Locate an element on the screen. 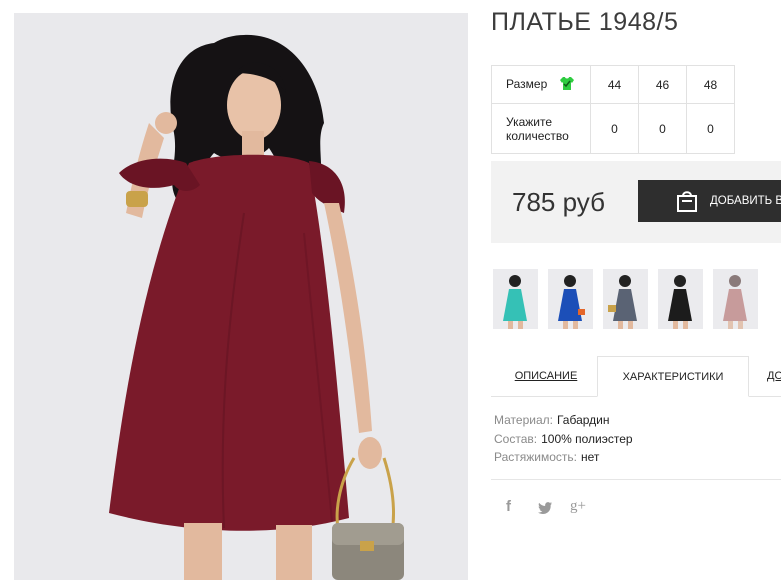 This screenshot has height=580, width=781. tab-characteristics: ХАРАКТЕРИСТИКИ is located at coordinates (673, 376).